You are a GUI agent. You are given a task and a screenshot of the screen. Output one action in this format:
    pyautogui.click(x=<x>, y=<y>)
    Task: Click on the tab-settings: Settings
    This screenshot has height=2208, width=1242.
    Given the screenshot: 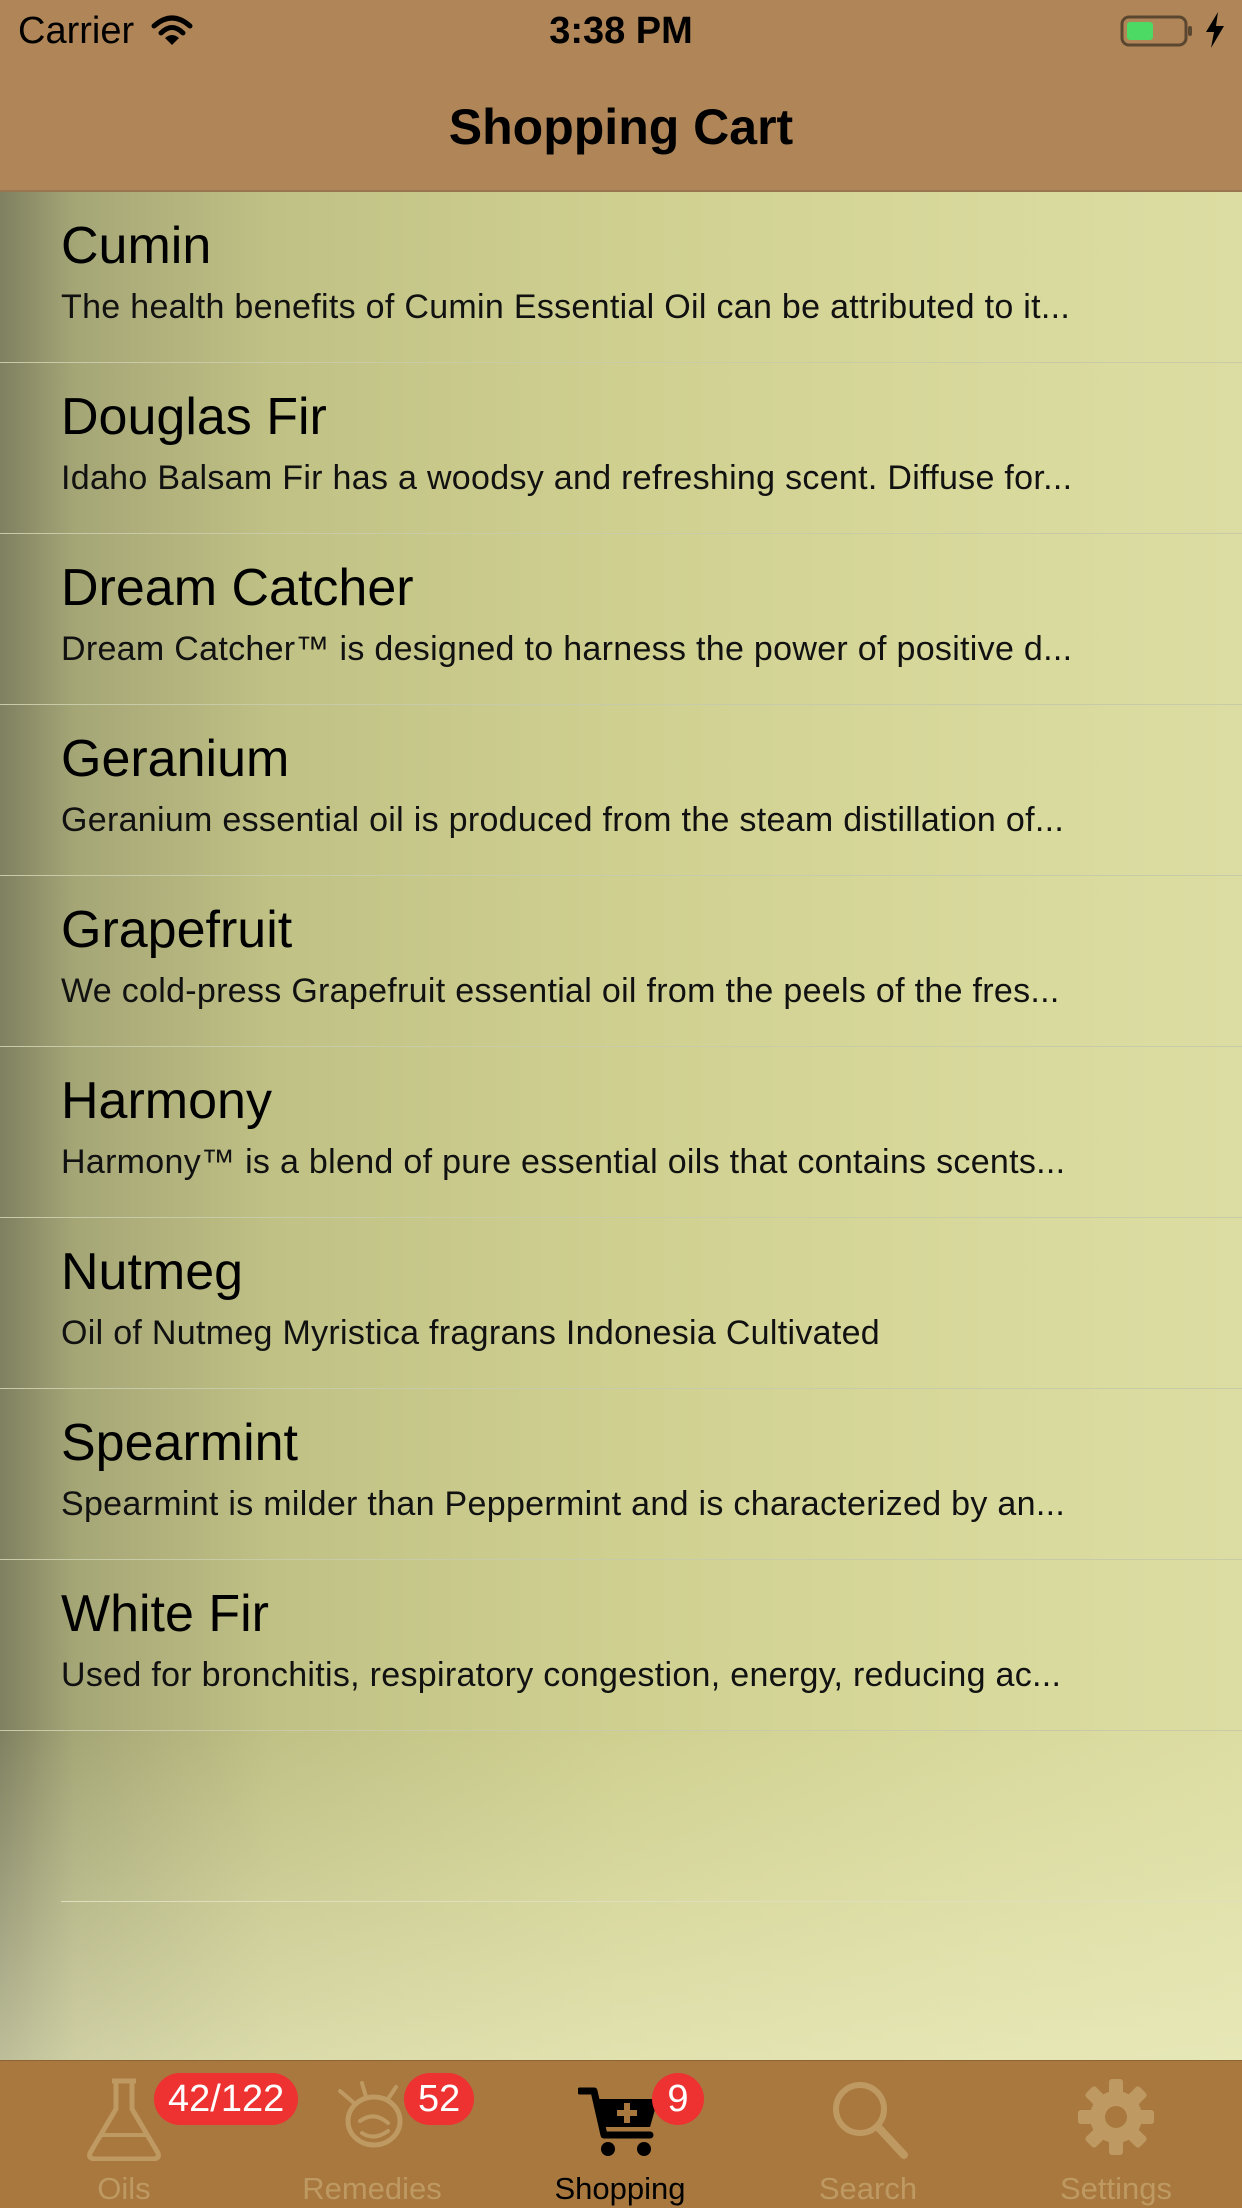 What is the action you would take?
    pyautogui.click(x=1116, y=2134)
    